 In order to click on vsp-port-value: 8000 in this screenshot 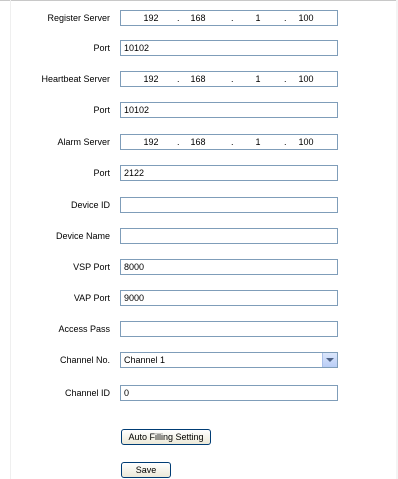, I will do `click(134, 267)`.